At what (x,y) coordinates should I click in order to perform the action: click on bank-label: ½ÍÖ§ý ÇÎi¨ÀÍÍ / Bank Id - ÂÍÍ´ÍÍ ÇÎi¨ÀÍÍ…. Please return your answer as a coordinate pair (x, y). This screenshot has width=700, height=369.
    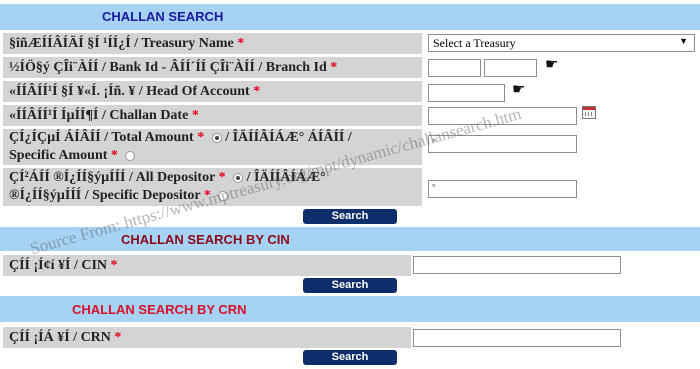
    Looking at the image, I should click on (168, 67).